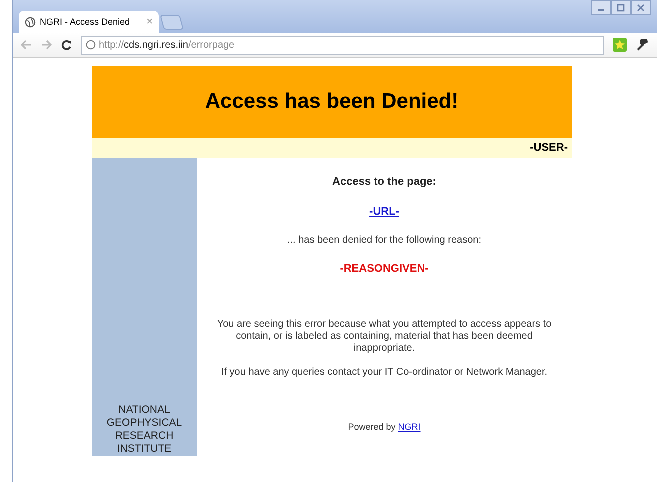 This screenshot has height=482, width=657. Describe the element at coordinates (384, 240) in the screenshot. I see `denied-text: ... has been denied for the following reason:` at that location.